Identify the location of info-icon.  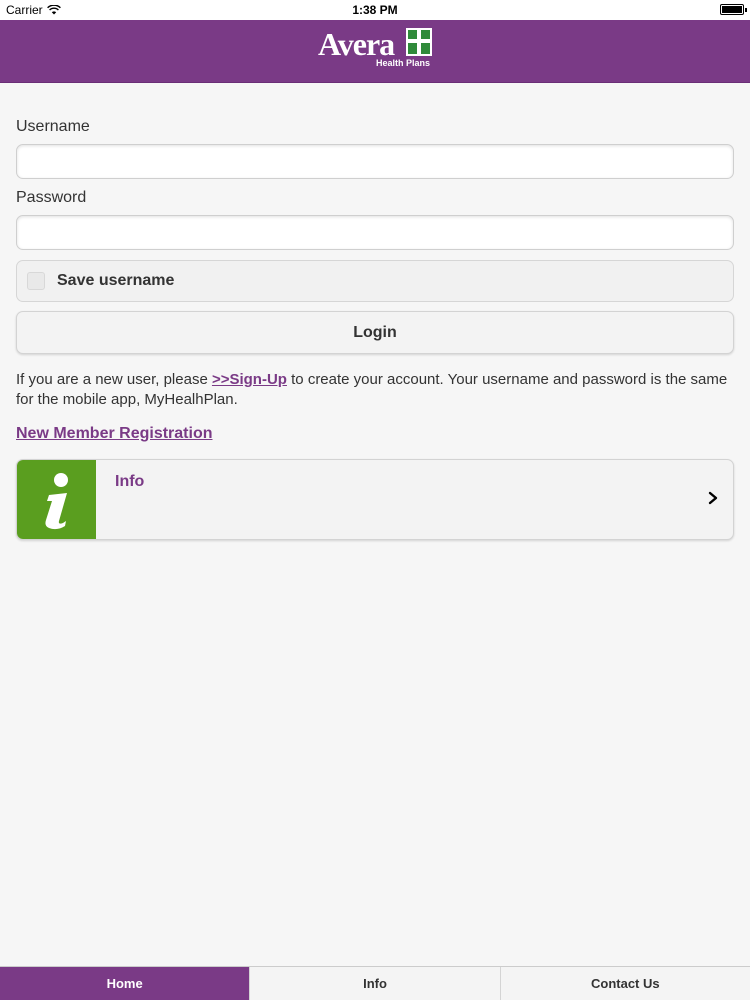
(56, 500).